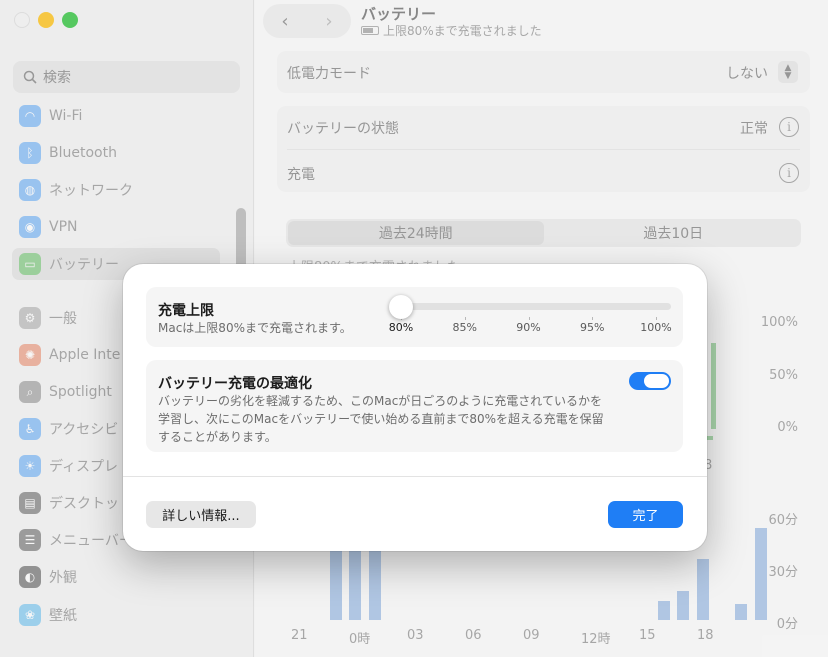 The height and width of the screenshot is (657, 828). What do you see at coordinates (401, 327) in the screenshot?
I see `slider-tick-label: 80%` at bounding box center [401, 327].